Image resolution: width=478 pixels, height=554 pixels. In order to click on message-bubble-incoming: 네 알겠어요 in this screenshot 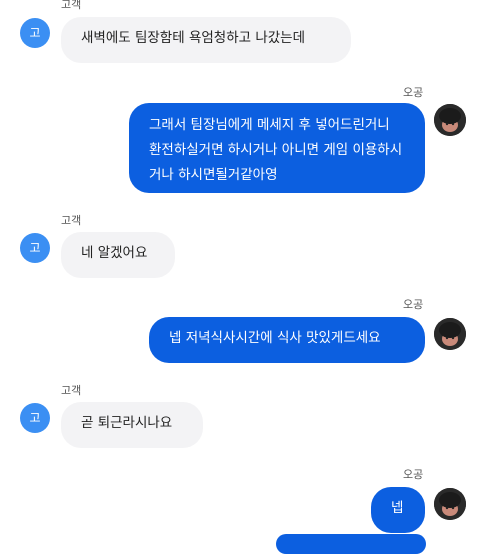, I will do `click(118, 255)`.